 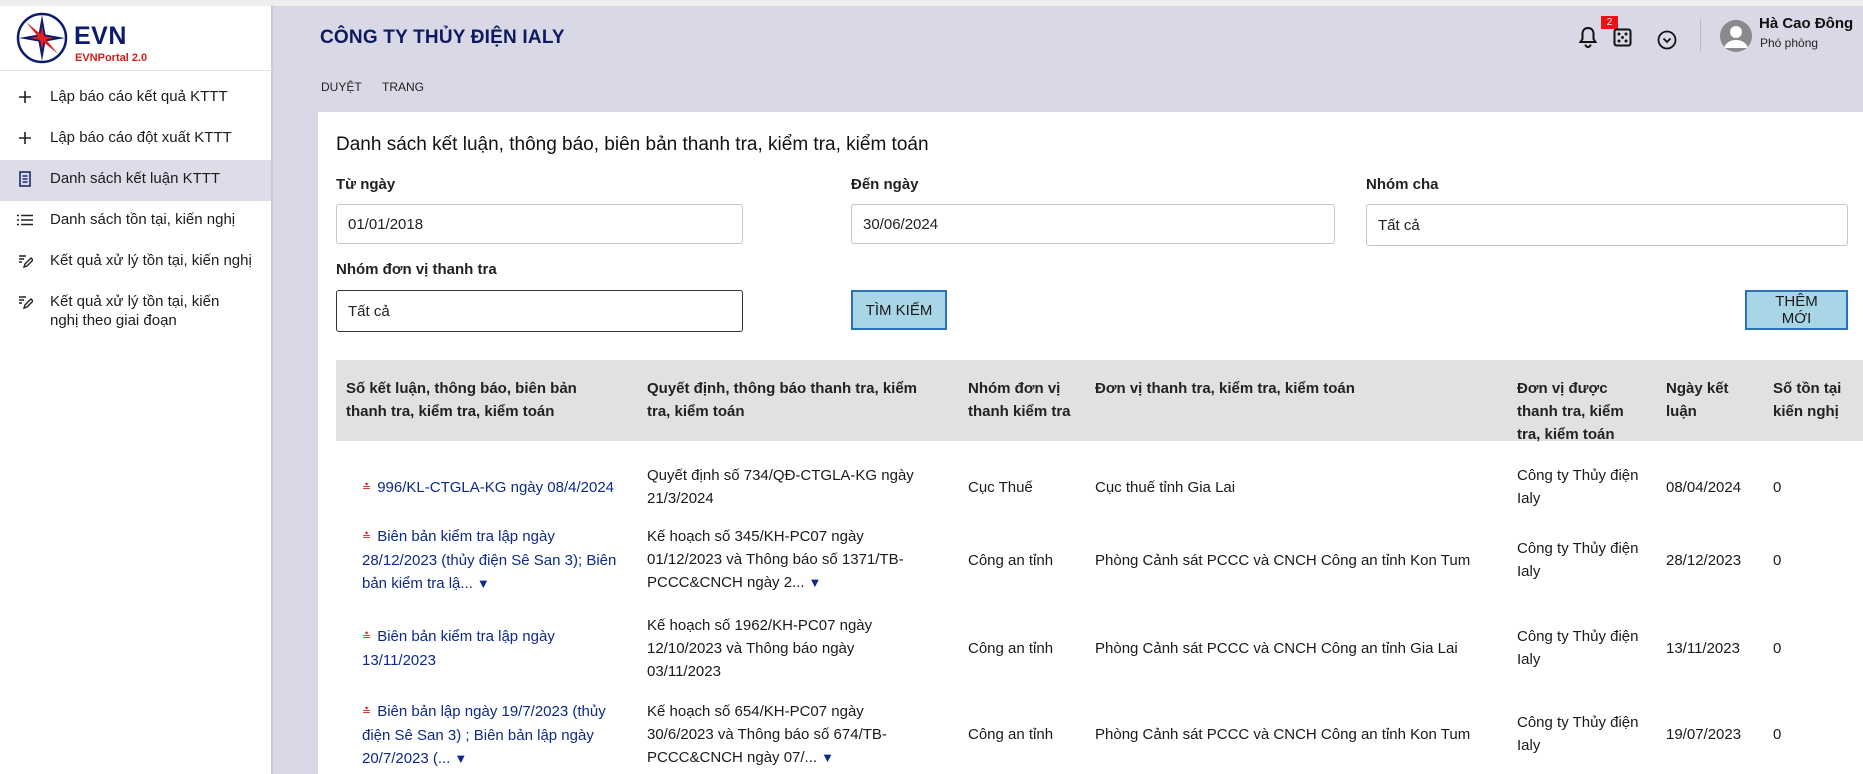 What do you see at coordinates (539, 311) in the screenshot?
I see `inspection-group-select` at bounding box center [539, 311].